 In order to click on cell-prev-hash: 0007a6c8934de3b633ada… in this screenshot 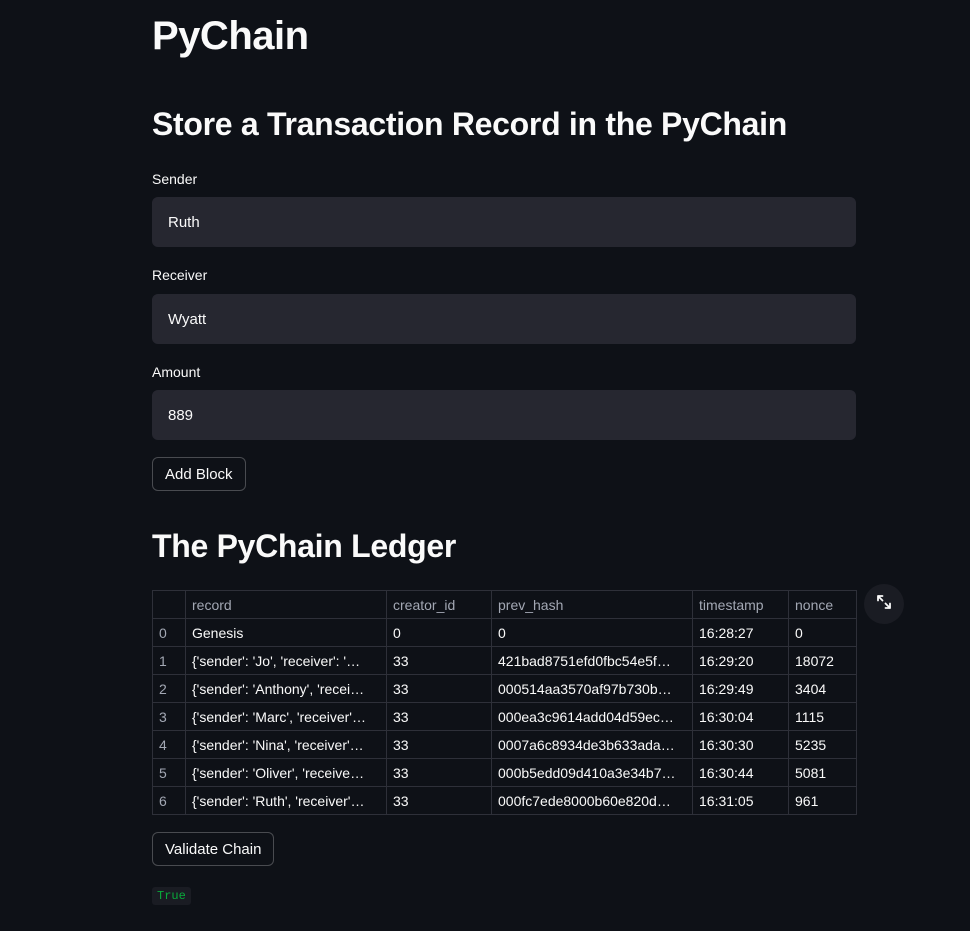, I will do `click(592, 744)`.